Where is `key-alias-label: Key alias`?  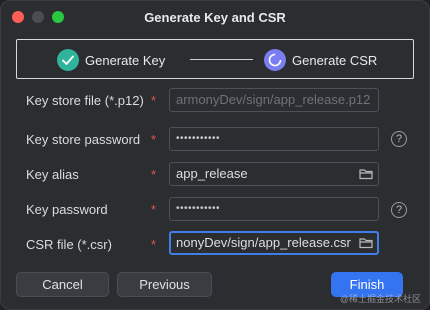
key-alias-label: Key alias is located at coordinates (52, 174).